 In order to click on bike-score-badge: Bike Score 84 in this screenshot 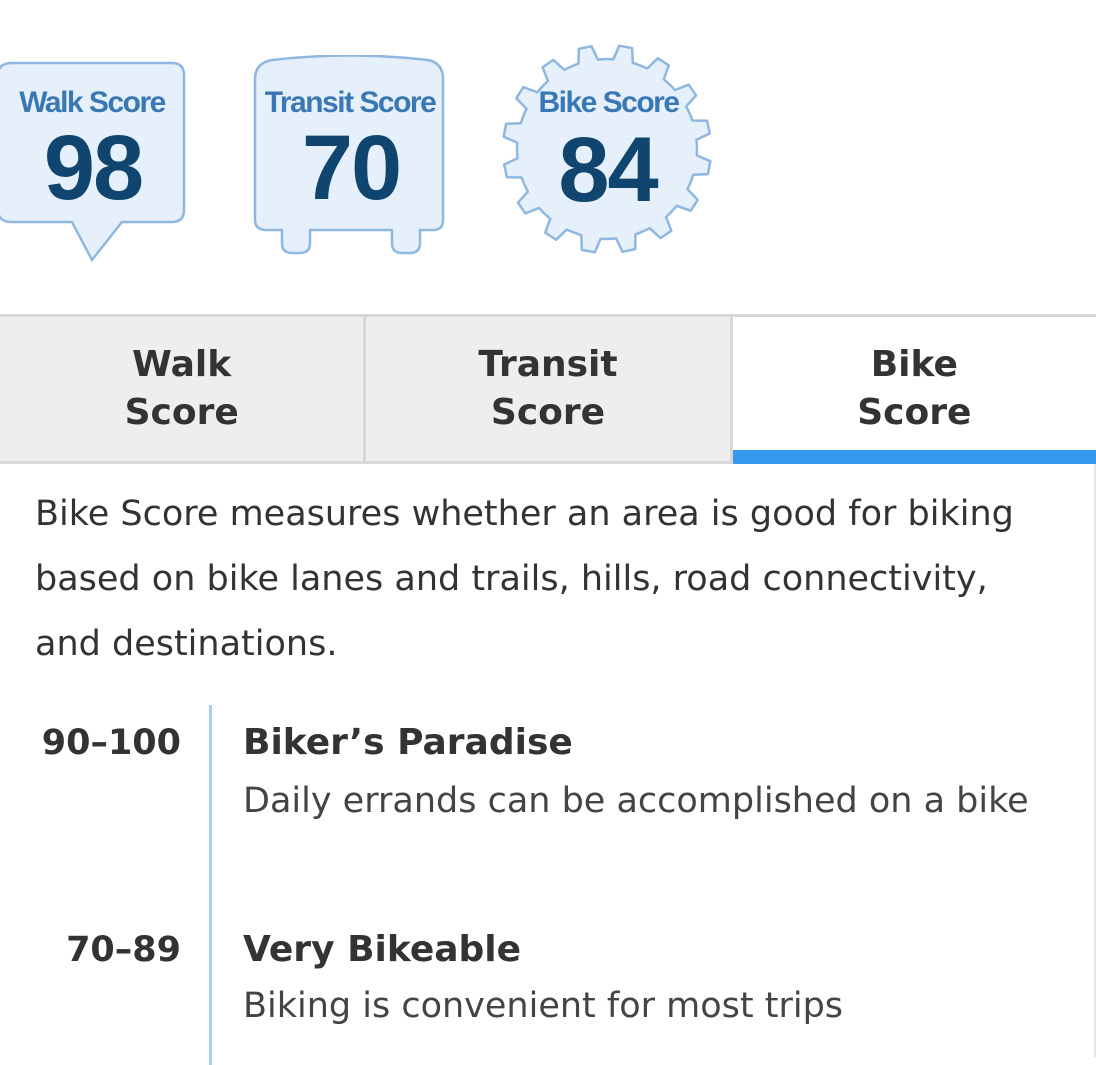, I will do `click(607, 149)`.